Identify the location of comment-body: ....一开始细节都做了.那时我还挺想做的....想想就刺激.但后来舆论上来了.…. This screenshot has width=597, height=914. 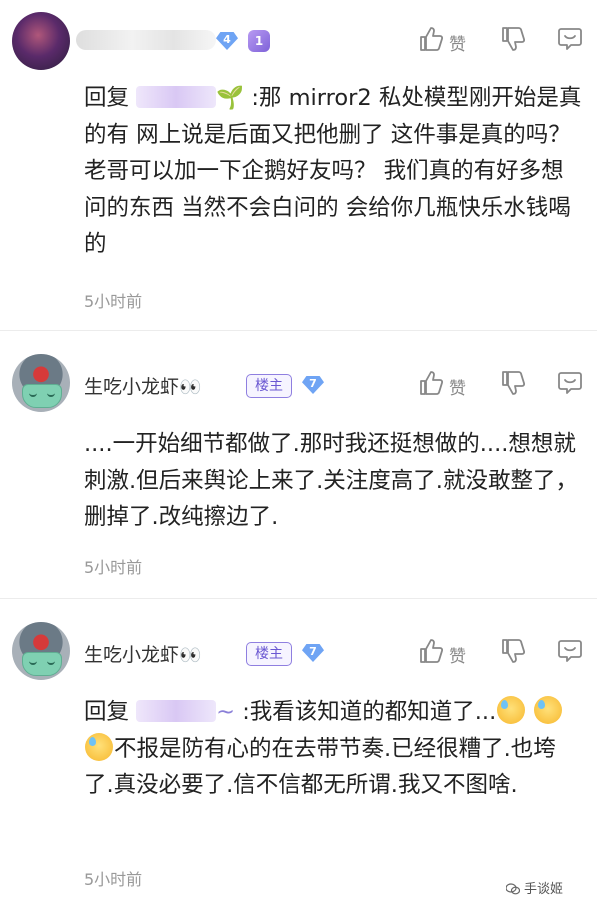
(334, 481).